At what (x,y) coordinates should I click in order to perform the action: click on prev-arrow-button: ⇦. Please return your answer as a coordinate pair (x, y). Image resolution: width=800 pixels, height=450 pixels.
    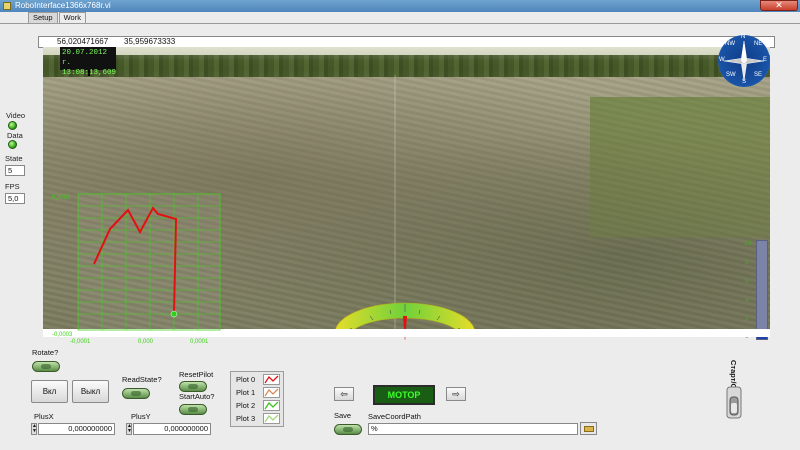
    Looking at the image, I should click on (344, 394).